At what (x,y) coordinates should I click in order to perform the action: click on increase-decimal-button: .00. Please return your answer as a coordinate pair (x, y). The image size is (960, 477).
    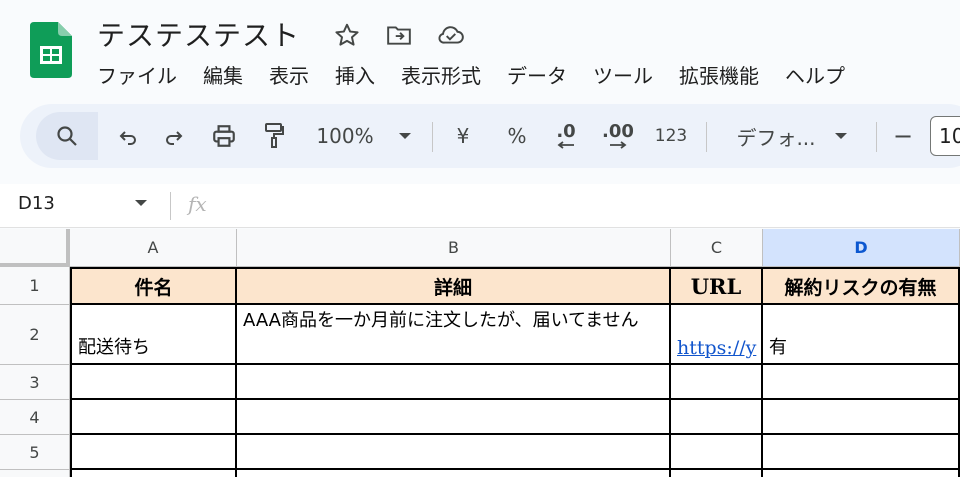
    Looking at the image, I should click on (618, 136).